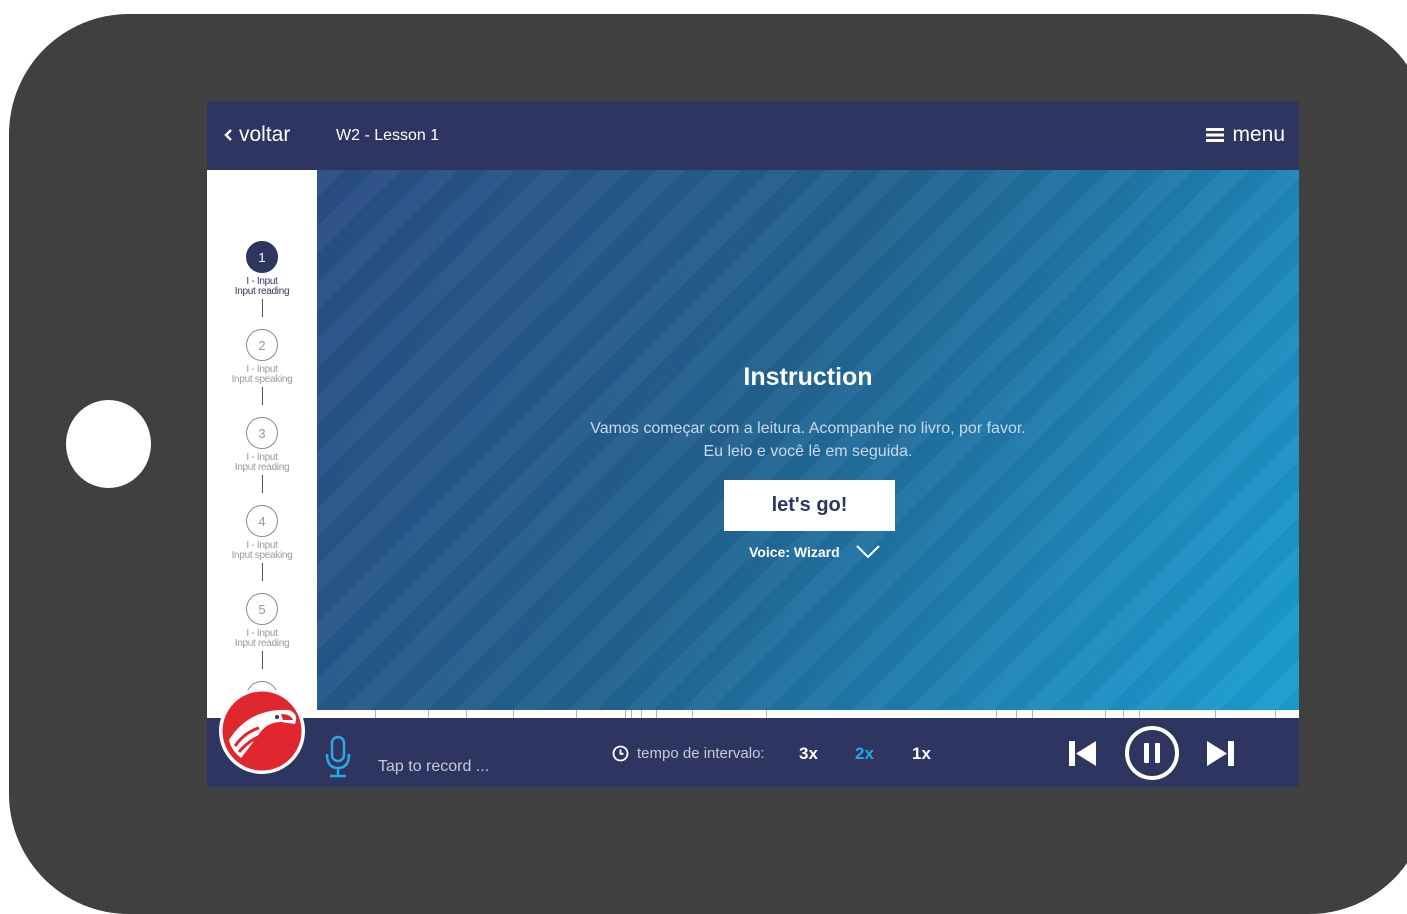 The height and width of the screenshot is (914, 1407). I want to click on instruction-title: Instruction, so click(808, 377).